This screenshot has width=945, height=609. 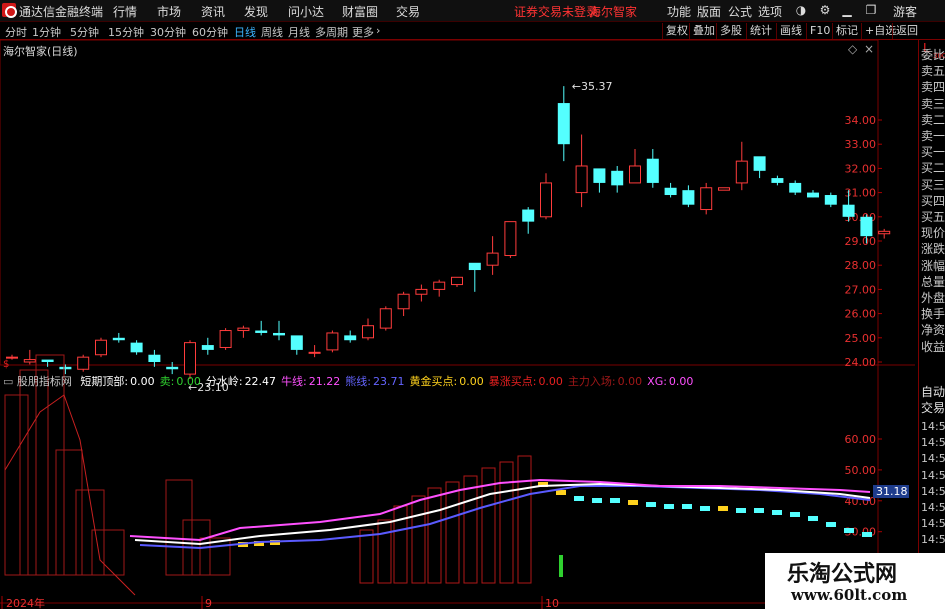 I want to click on price-axis-label: 29.00, so click(x=861, y=241).